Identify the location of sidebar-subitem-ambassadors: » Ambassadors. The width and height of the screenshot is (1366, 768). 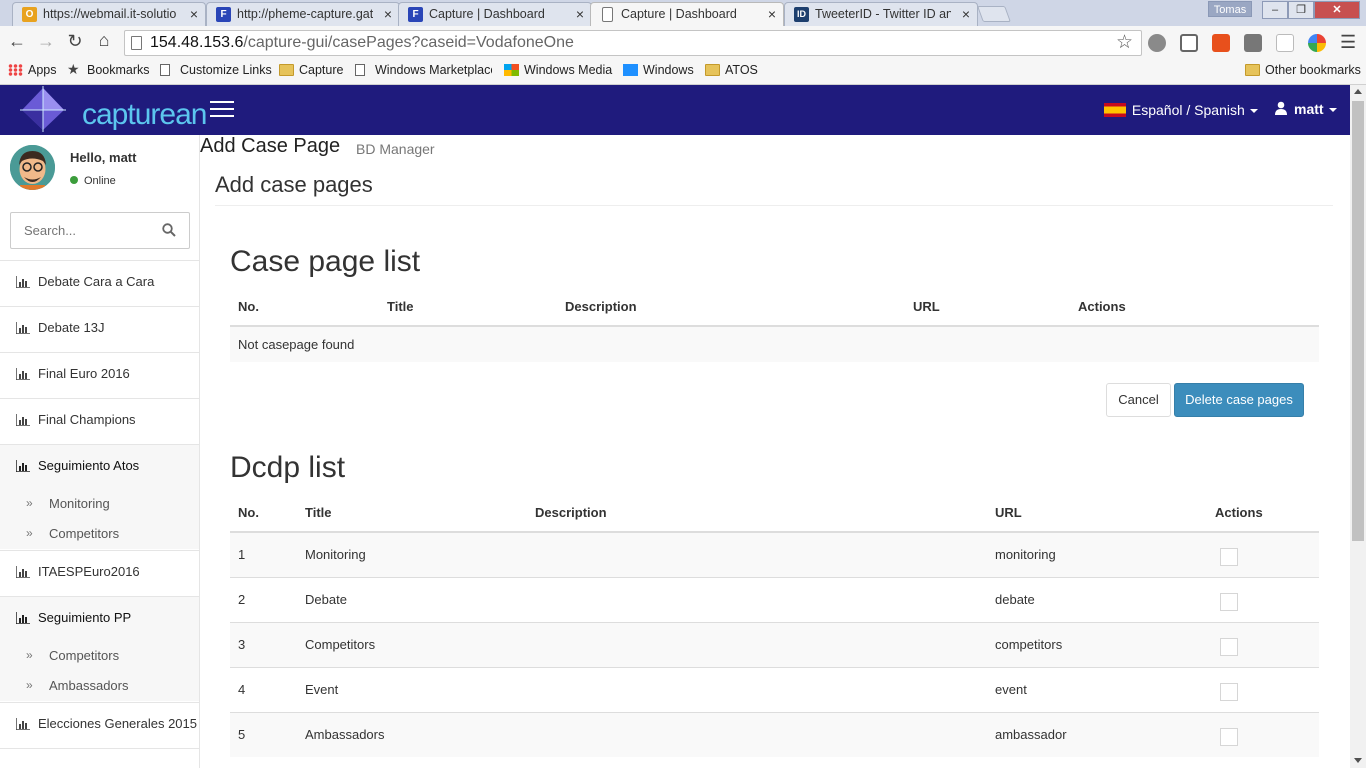
(99, 686).